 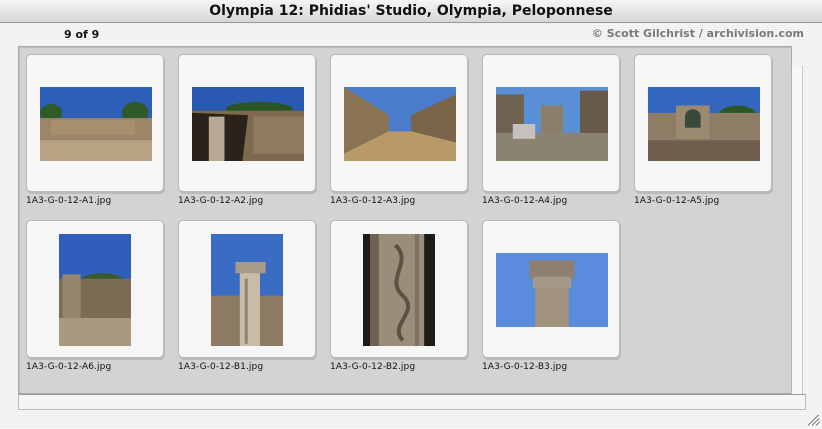 I want to click on thumbnail-filename: 1A3-G-0-12-A6.jpg, so click(x=69, y=367).